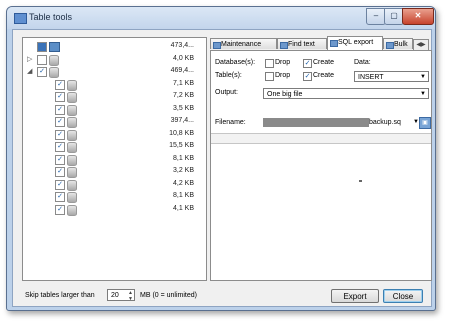 The image size is (474, 329). I want to click on data-select-value: INSERT, so click(371, 77).